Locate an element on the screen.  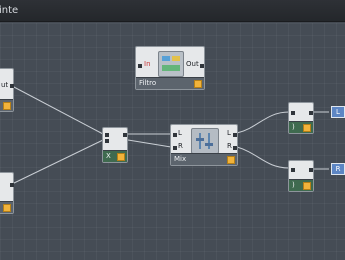
out-top-glyph: ) is located at coordinates (293, 127).